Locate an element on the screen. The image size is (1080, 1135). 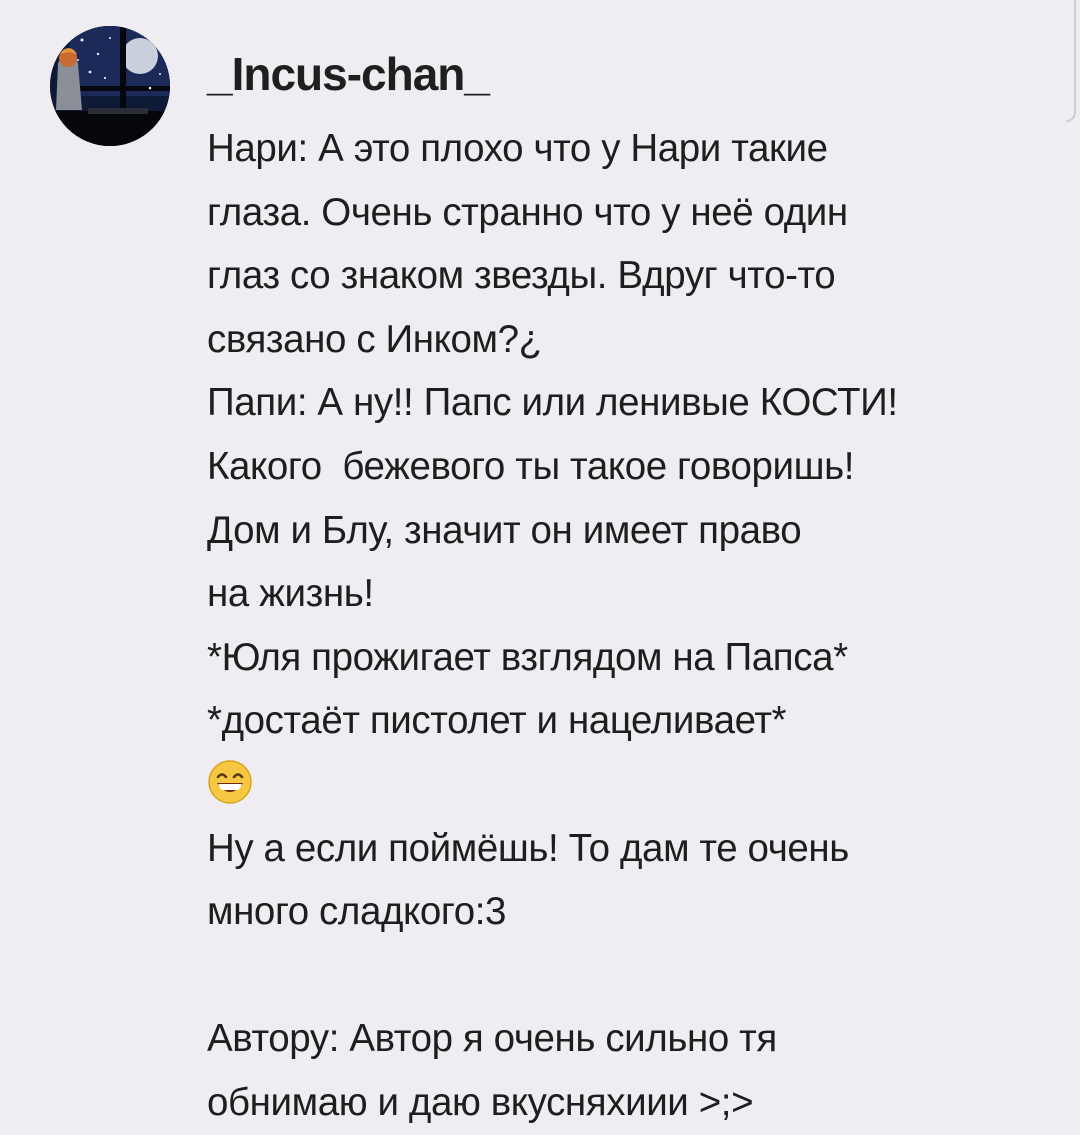
scroll-indicator is located at coordinates (1071, 61).